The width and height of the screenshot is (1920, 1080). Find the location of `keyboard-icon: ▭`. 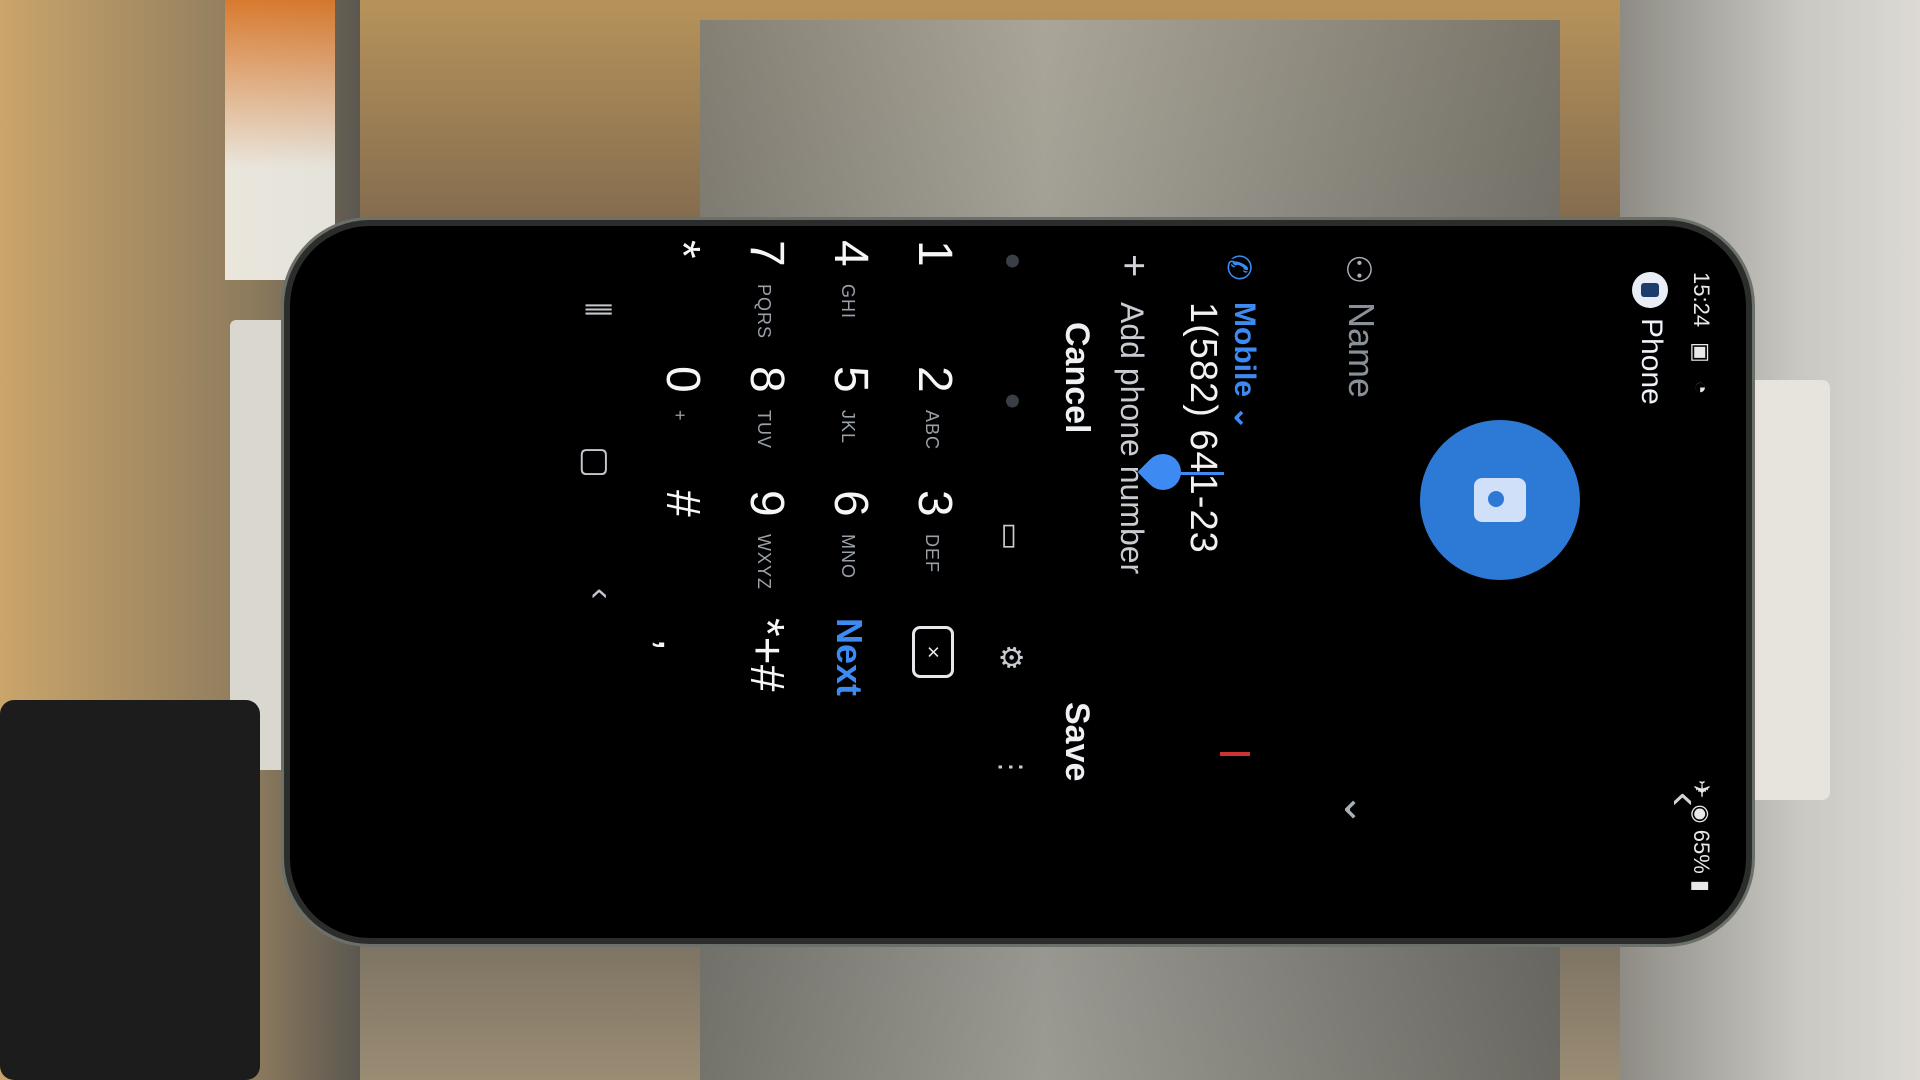

keyboard-icon: ▭ is located at coordinates (1010, 536).